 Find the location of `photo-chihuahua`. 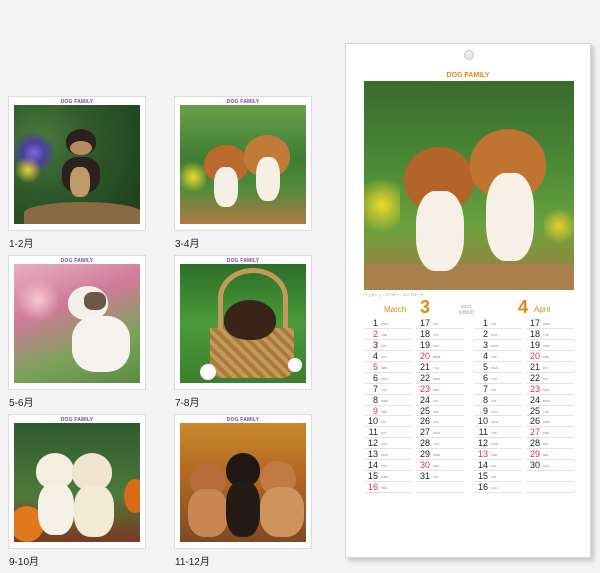

photo-chihuahua is located at coordinates (77, 164).